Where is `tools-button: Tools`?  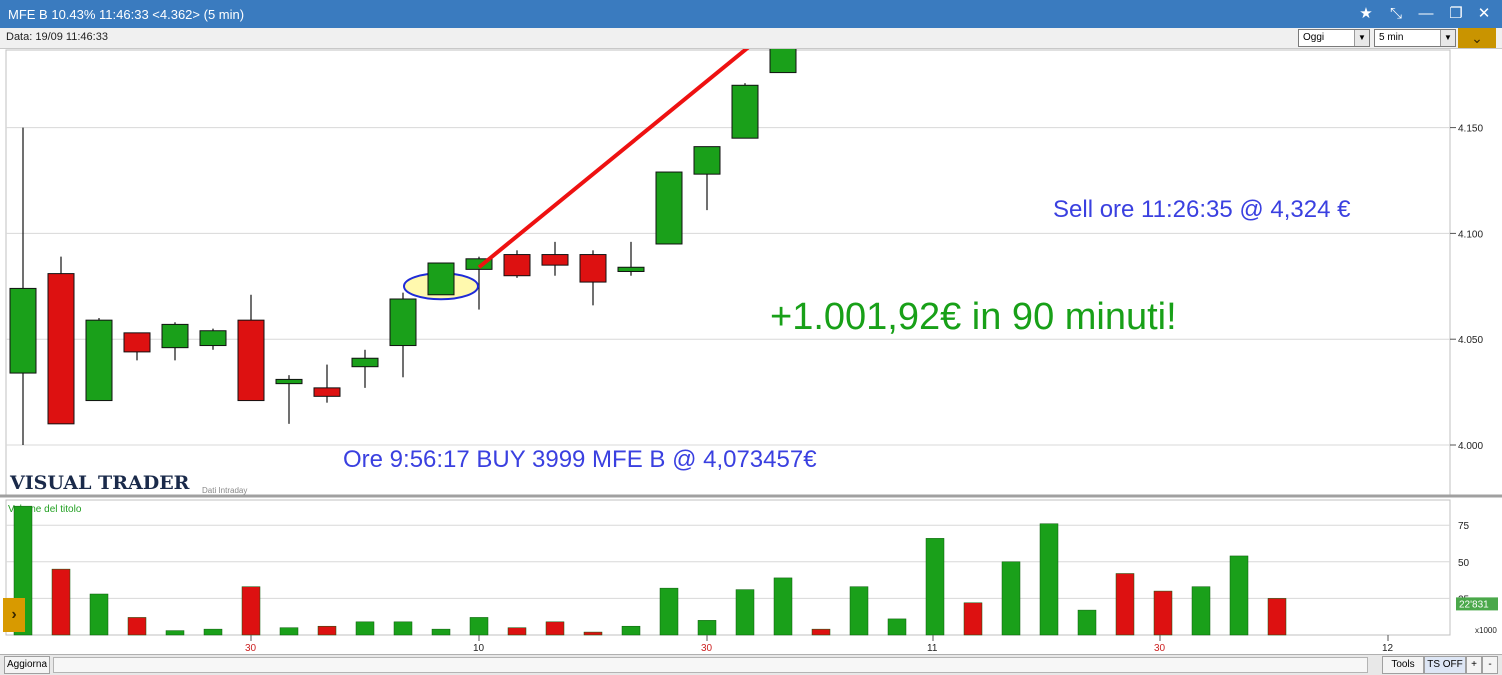
tools-button: Tools is located at coordinates (1403, 665).